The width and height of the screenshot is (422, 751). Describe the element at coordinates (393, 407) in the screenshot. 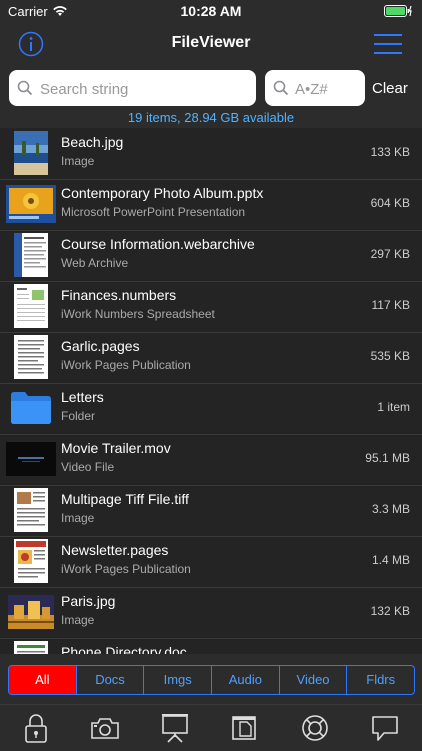

I see `file-size: 1 item` at that location.